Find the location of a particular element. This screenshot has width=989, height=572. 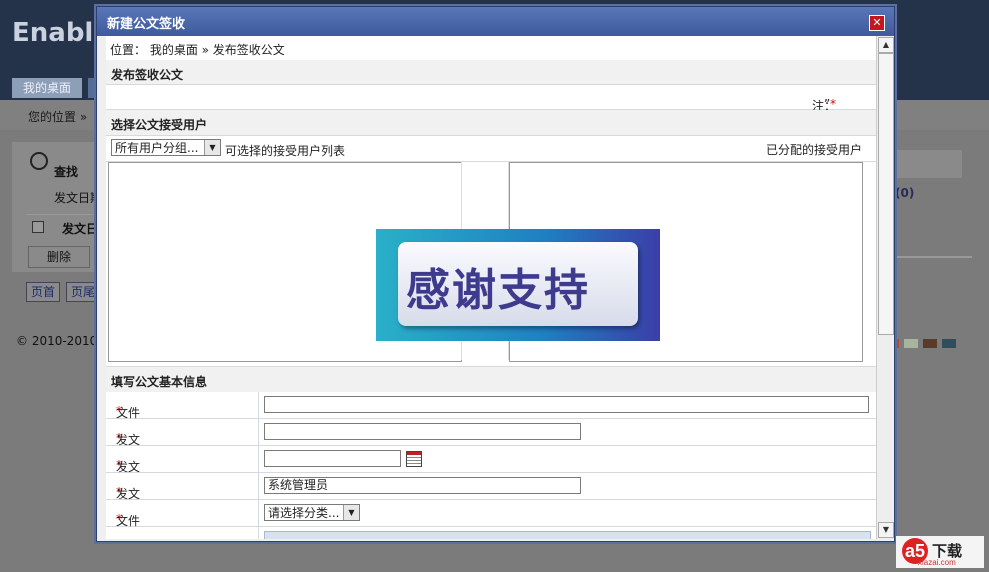

doc-unit-input: 系统管理员 is located at coordinates (422, 485).